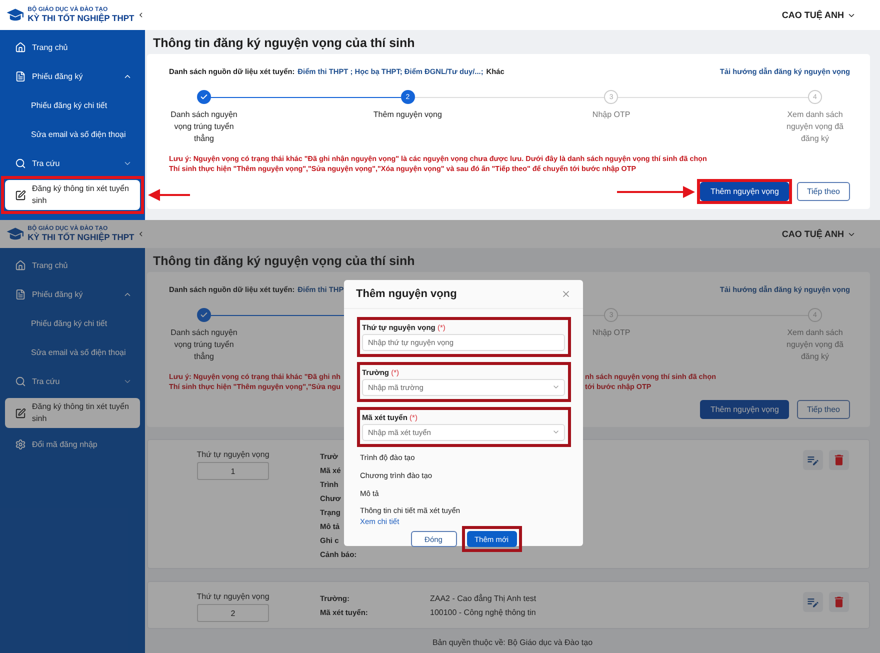  I want to click on dialog-title: Thêm nguyện vọng, so click(406, 294).